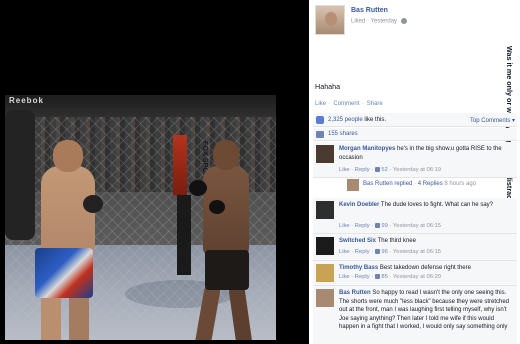  I want to click on commenter-name: Bas Rutten, so click(355, 293).